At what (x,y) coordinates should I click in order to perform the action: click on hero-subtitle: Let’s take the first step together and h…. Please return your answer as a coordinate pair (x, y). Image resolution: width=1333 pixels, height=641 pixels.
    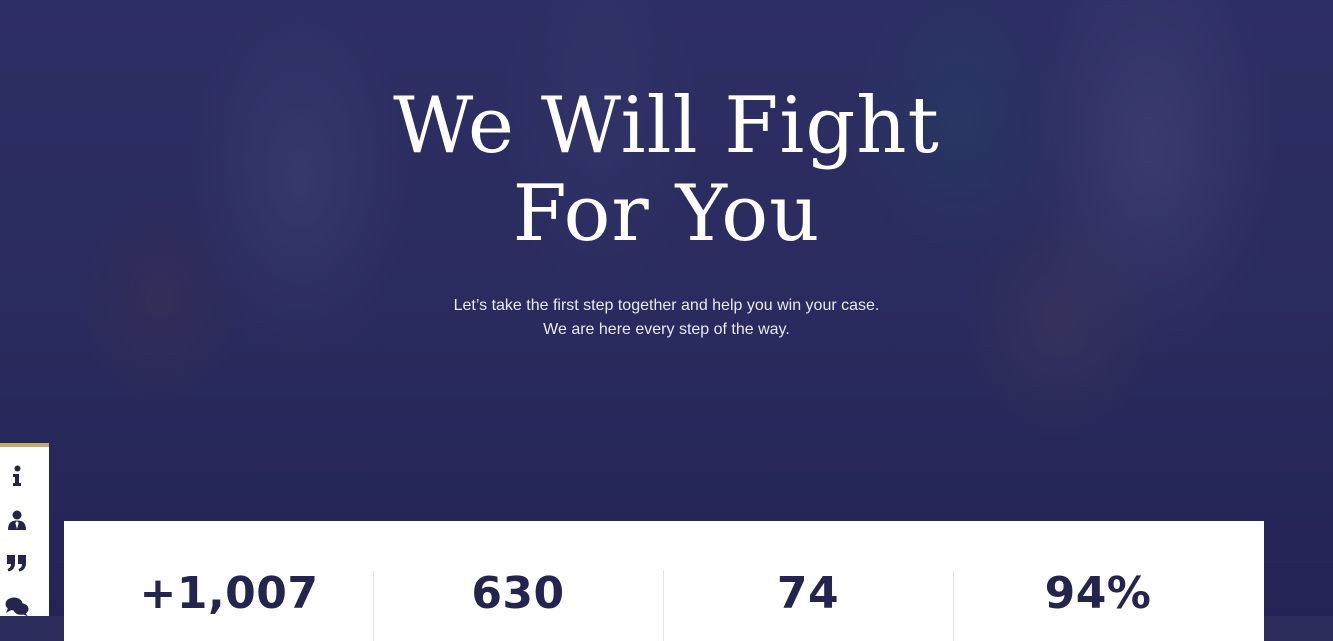
    Looking at the image, I should click on (666, 318).